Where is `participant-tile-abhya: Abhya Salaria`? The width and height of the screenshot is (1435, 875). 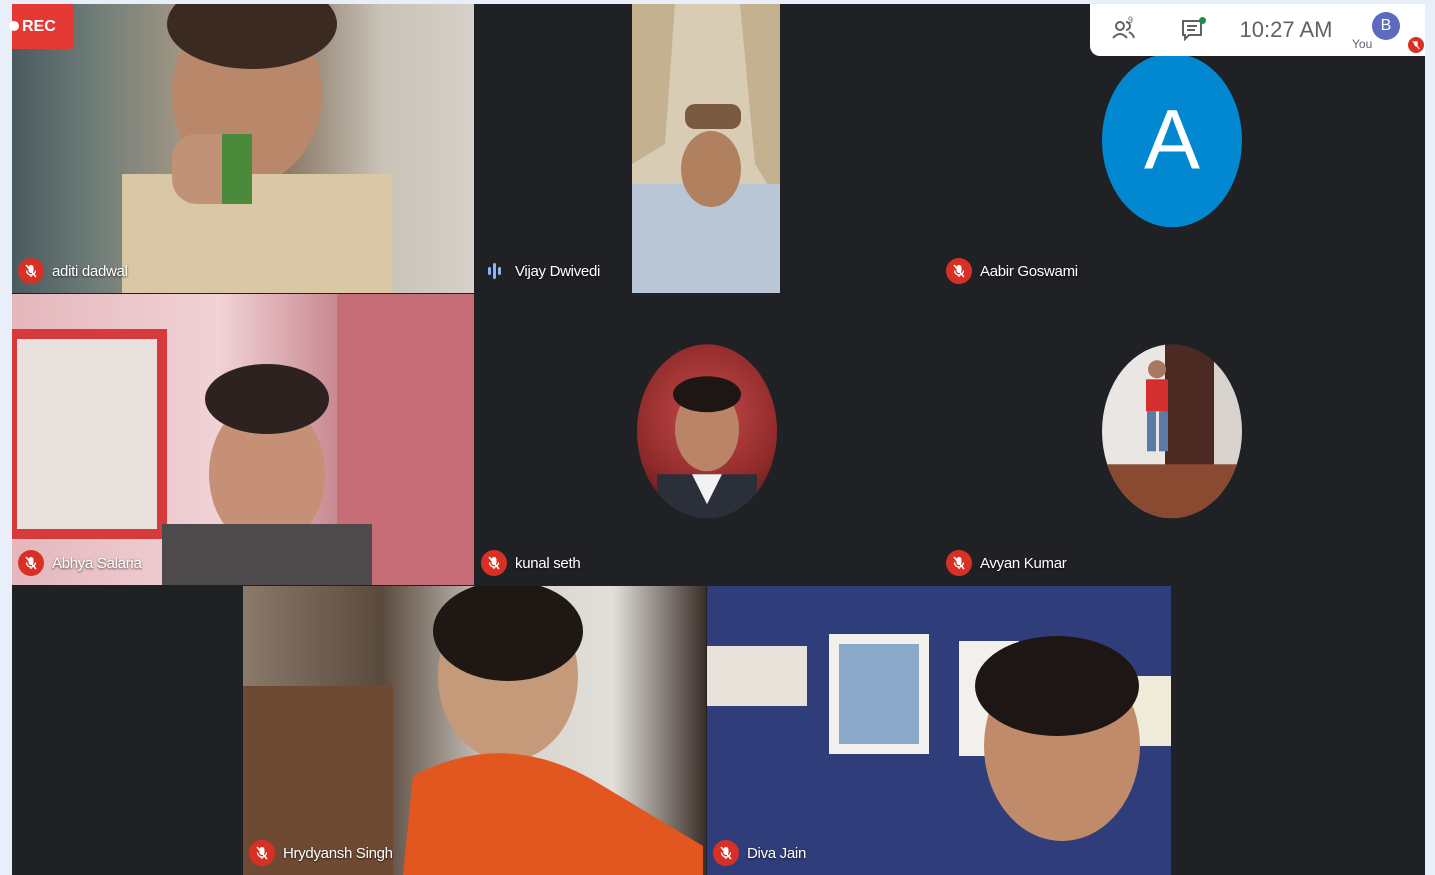 participant-tile-abhya: Abhya Salaria is located at coordinates (243, 439).